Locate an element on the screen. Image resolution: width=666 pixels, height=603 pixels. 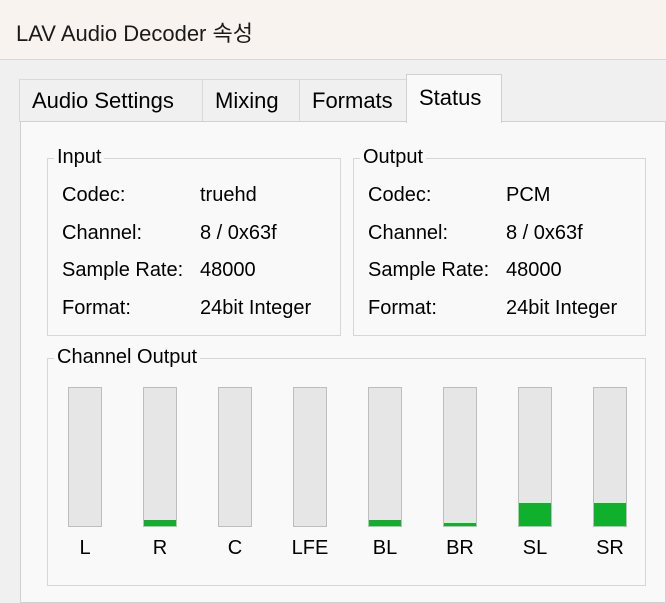
channel-meter-l is located at coordinates (85, 457).